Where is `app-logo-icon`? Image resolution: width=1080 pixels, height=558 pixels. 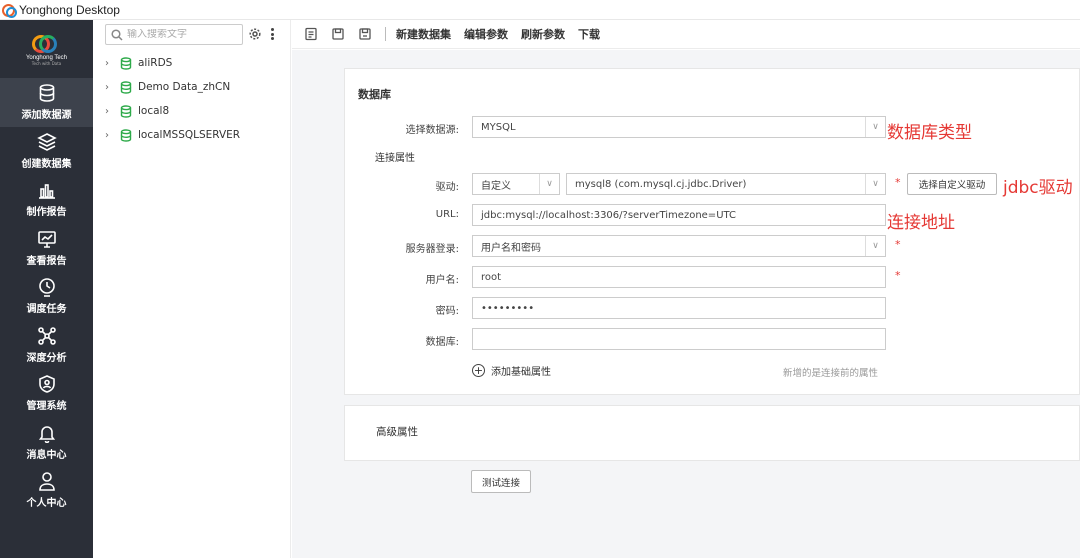 app-logo-icon is located at coordinates (9, 10).